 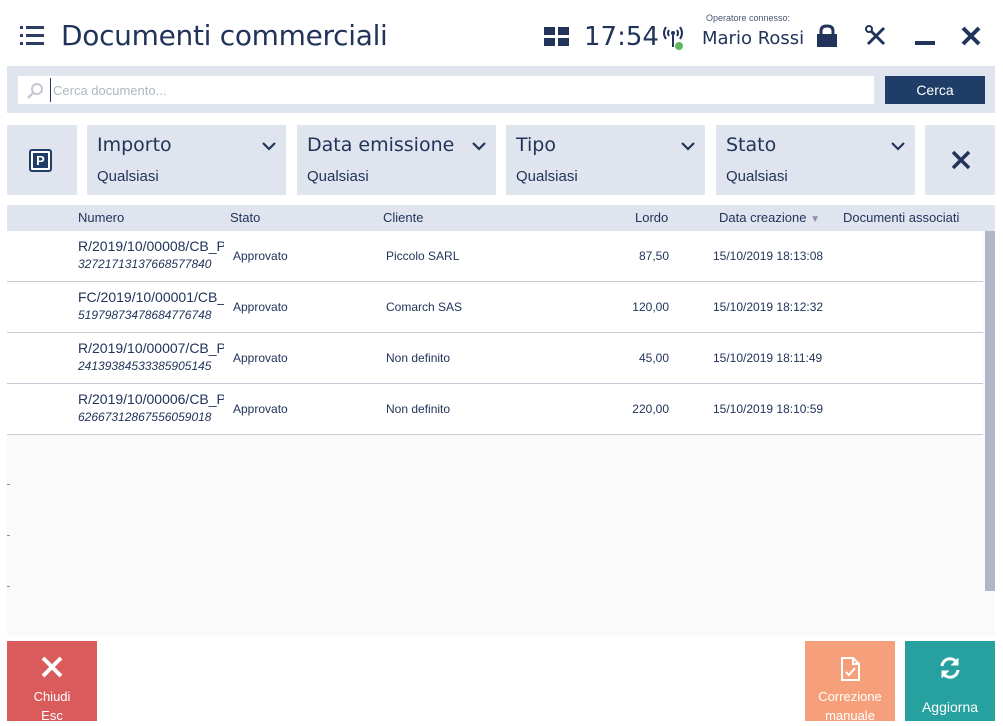 I want to click on search-field, so click(x=446, y=90).